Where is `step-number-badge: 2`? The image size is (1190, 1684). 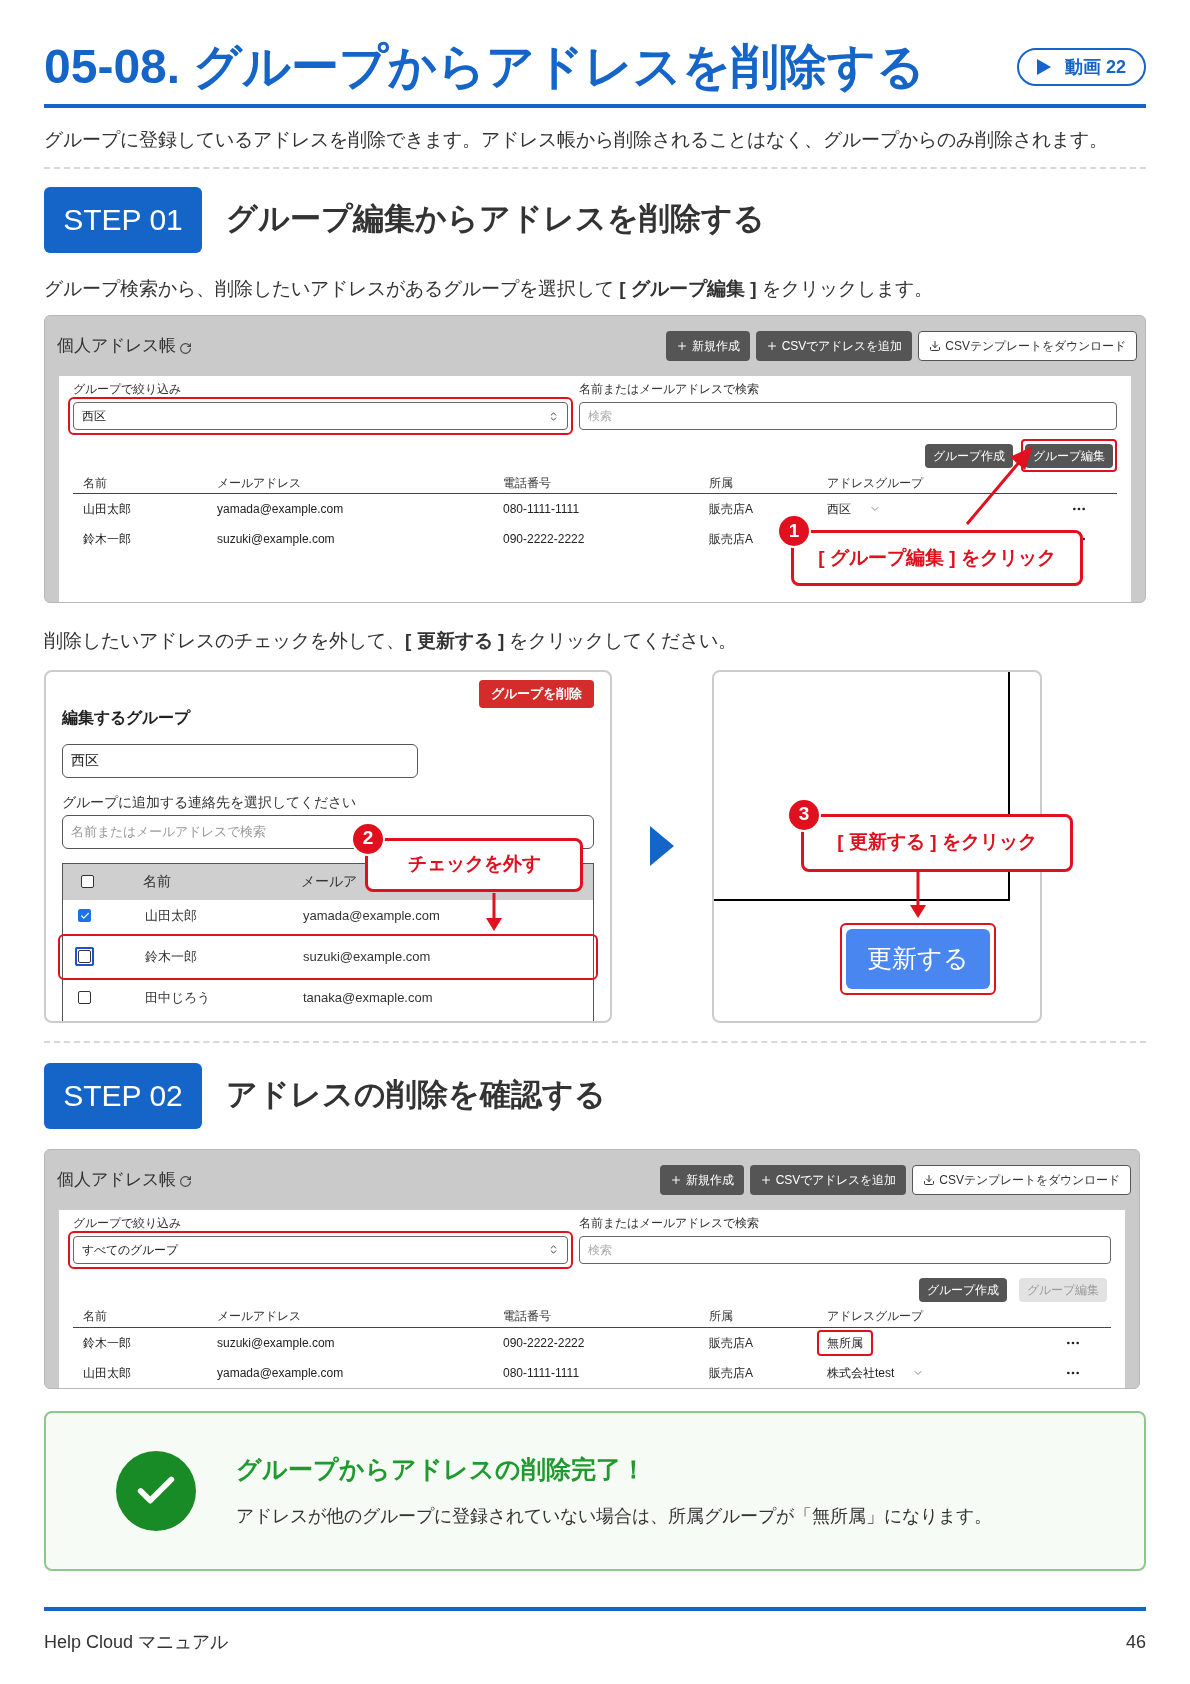 step-number-badge: 2 is located at coordinates (368, 838).